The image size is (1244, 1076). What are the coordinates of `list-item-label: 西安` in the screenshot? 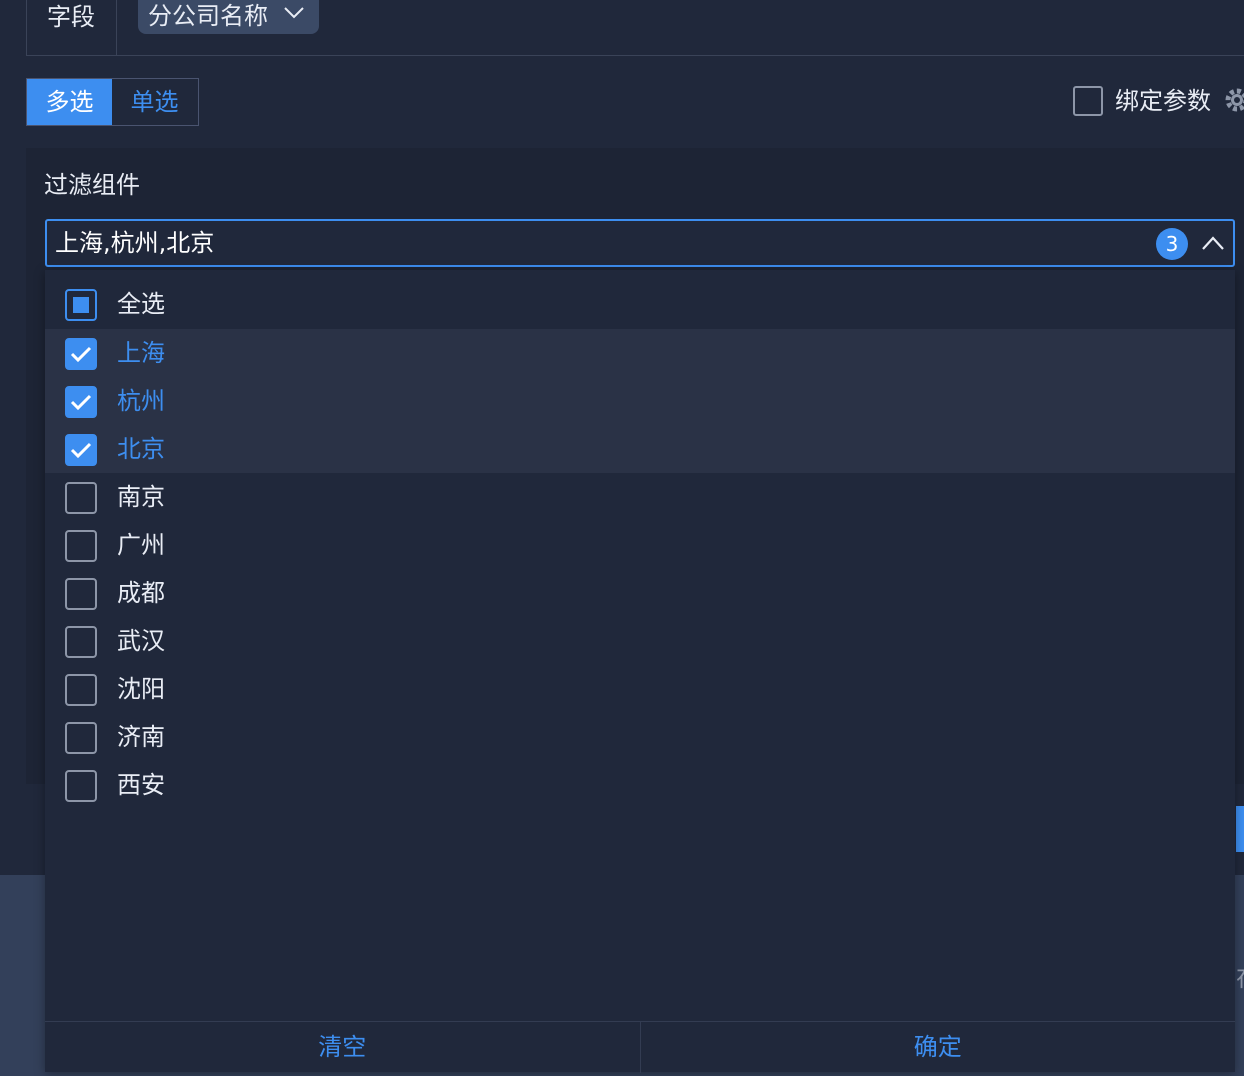 It's located at (141, 785).